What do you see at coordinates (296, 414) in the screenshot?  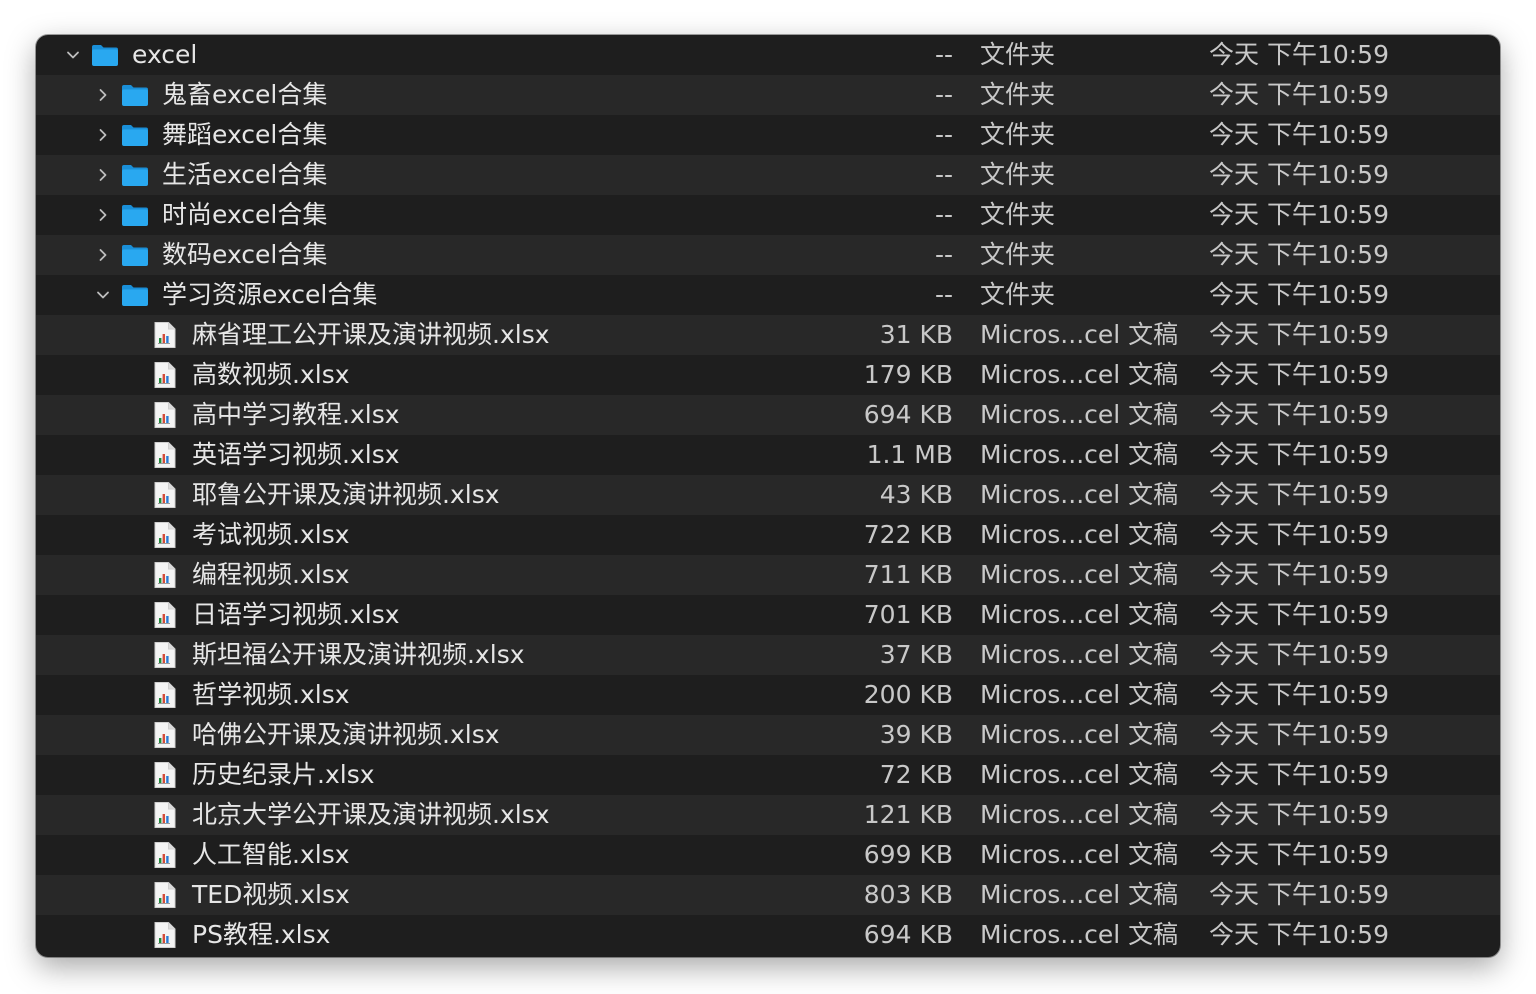 I see `item-name: 高中学习教程.xlsx` at bounding box center [296, 414].